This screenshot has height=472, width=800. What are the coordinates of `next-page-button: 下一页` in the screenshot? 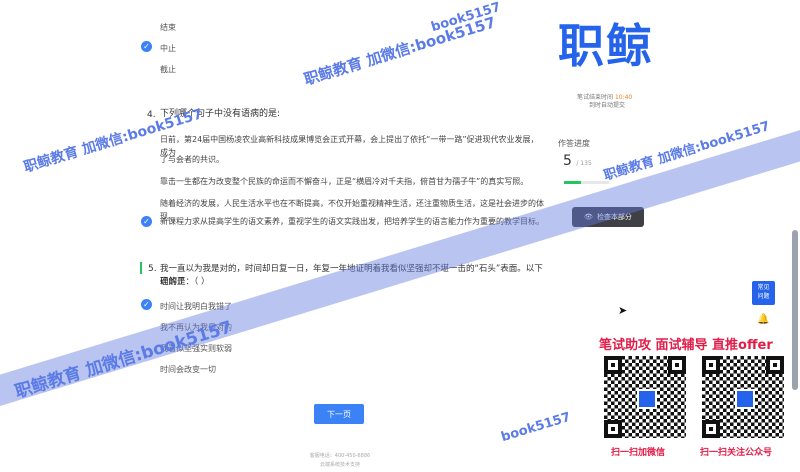 It's located at (339, 414).